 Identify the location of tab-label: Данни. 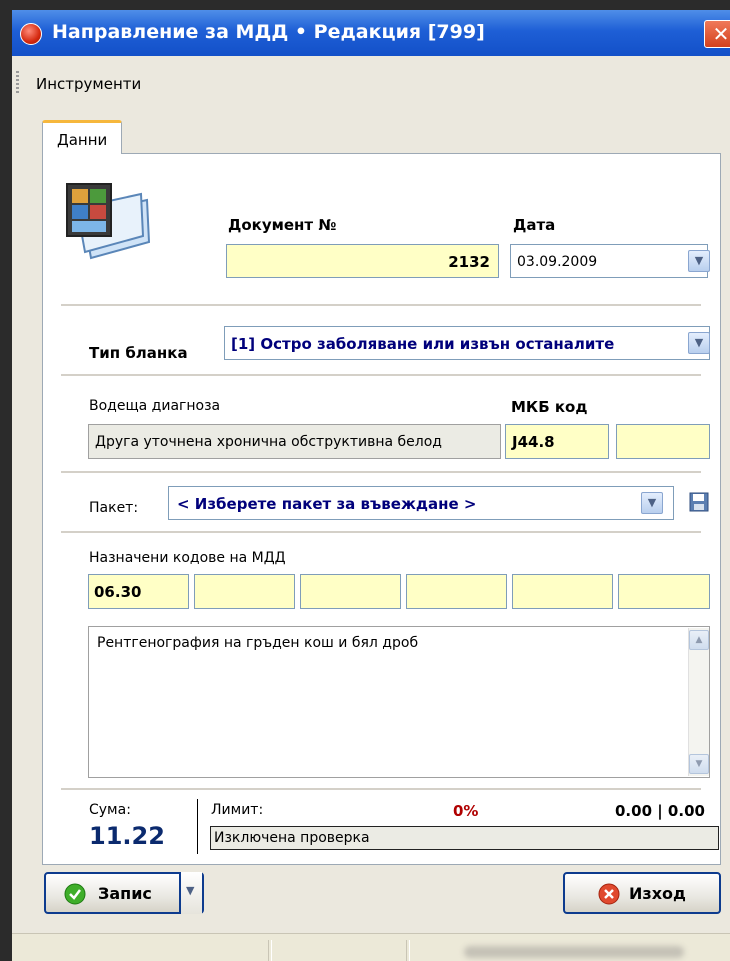
(82, 140).